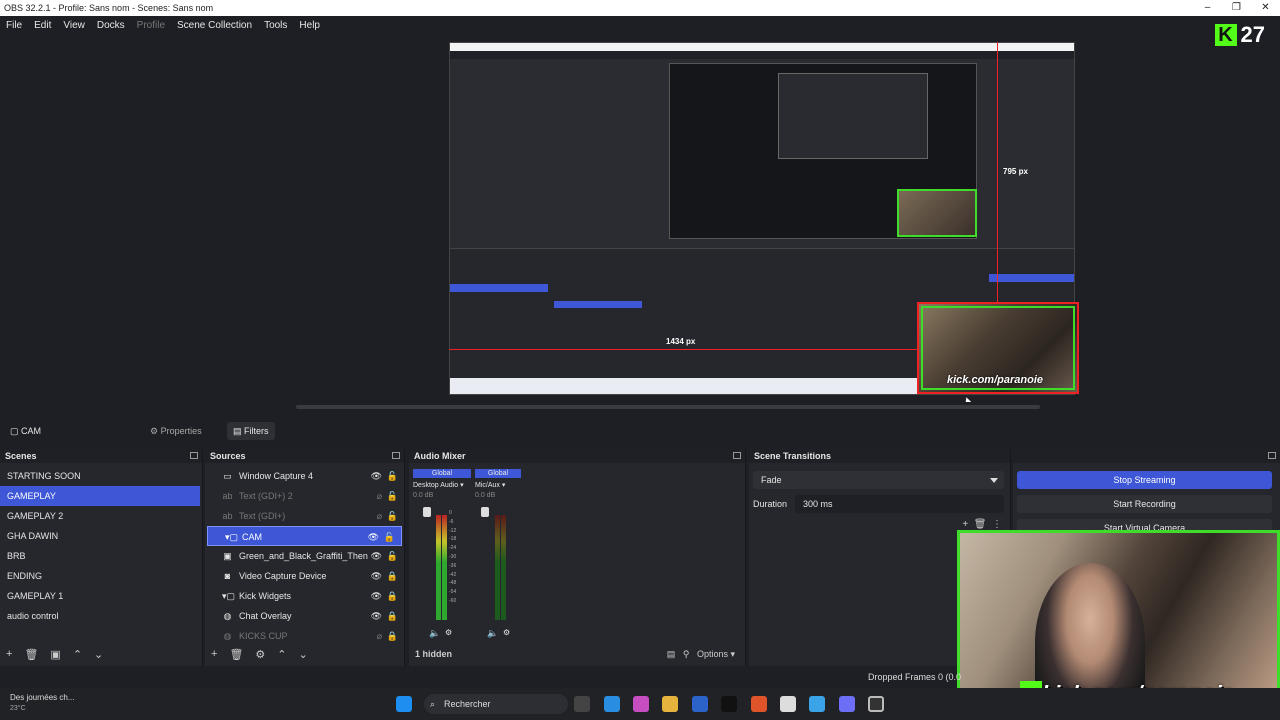  What do you see at coordinates (228, 456) in the screenshot?
I see `sources-title: Sources` at bounding box center [228, 456].